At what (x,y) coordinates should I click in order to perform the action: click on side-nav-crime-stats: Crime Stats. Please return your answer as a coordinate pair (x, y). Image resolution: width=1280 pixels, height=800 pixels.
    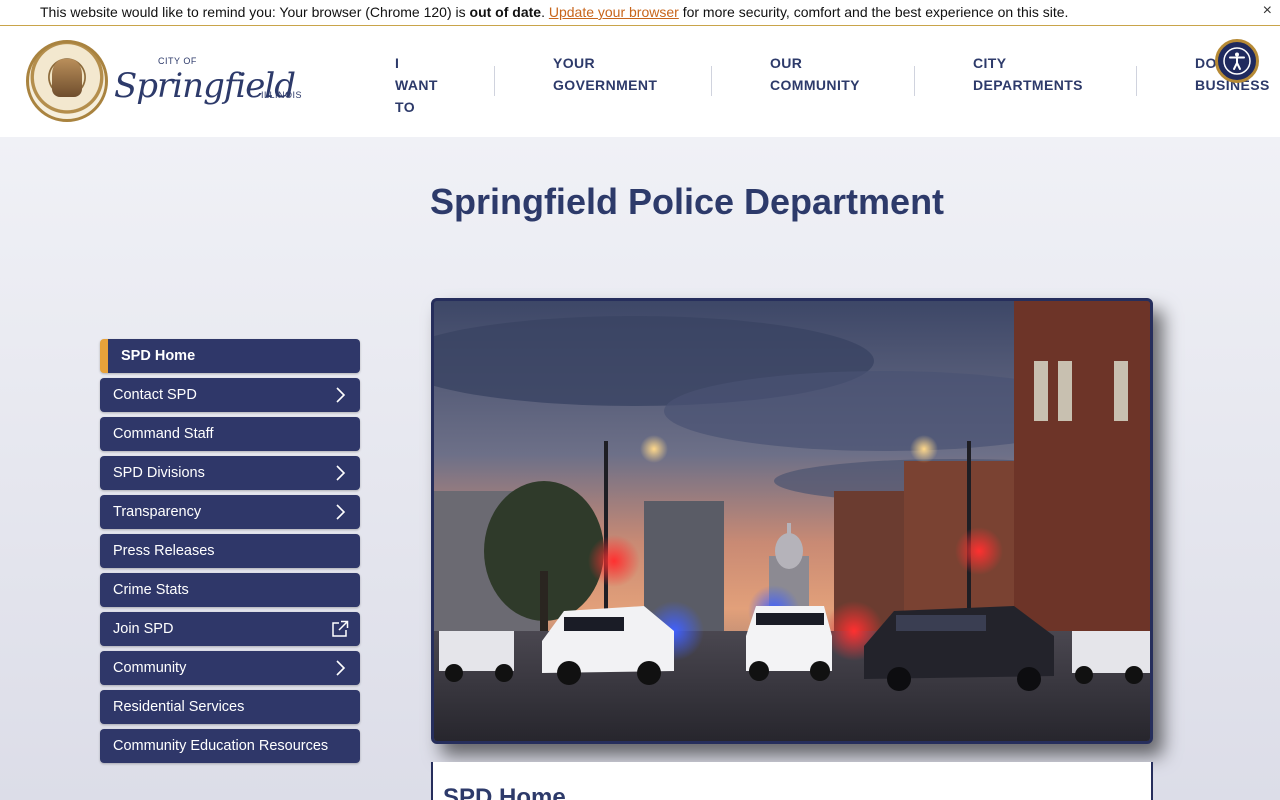
    Looking at the image, I should click on (230, 590).